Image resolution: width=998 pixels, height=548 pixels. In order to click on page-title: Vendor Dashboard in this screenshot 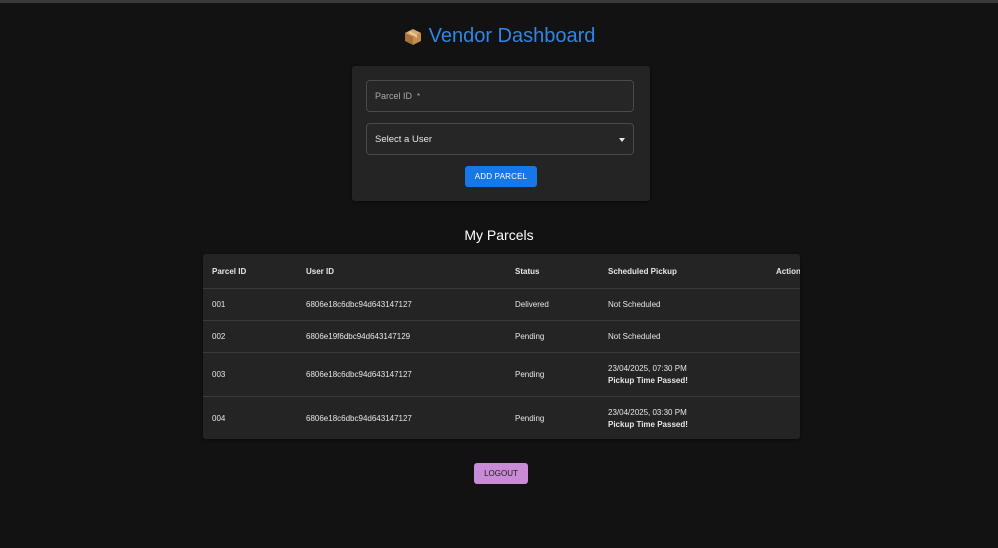, I will do `click(499, 36)`.